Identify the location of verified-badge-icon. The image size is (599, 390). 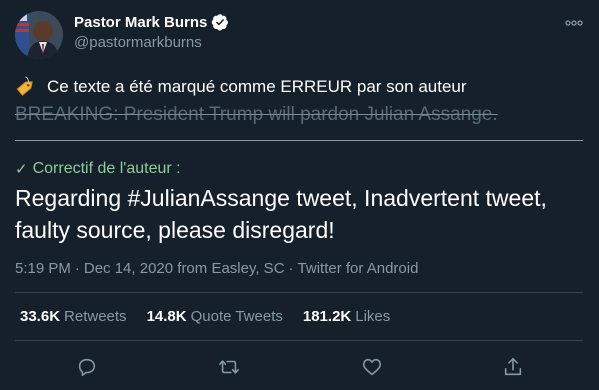
(220, 22).